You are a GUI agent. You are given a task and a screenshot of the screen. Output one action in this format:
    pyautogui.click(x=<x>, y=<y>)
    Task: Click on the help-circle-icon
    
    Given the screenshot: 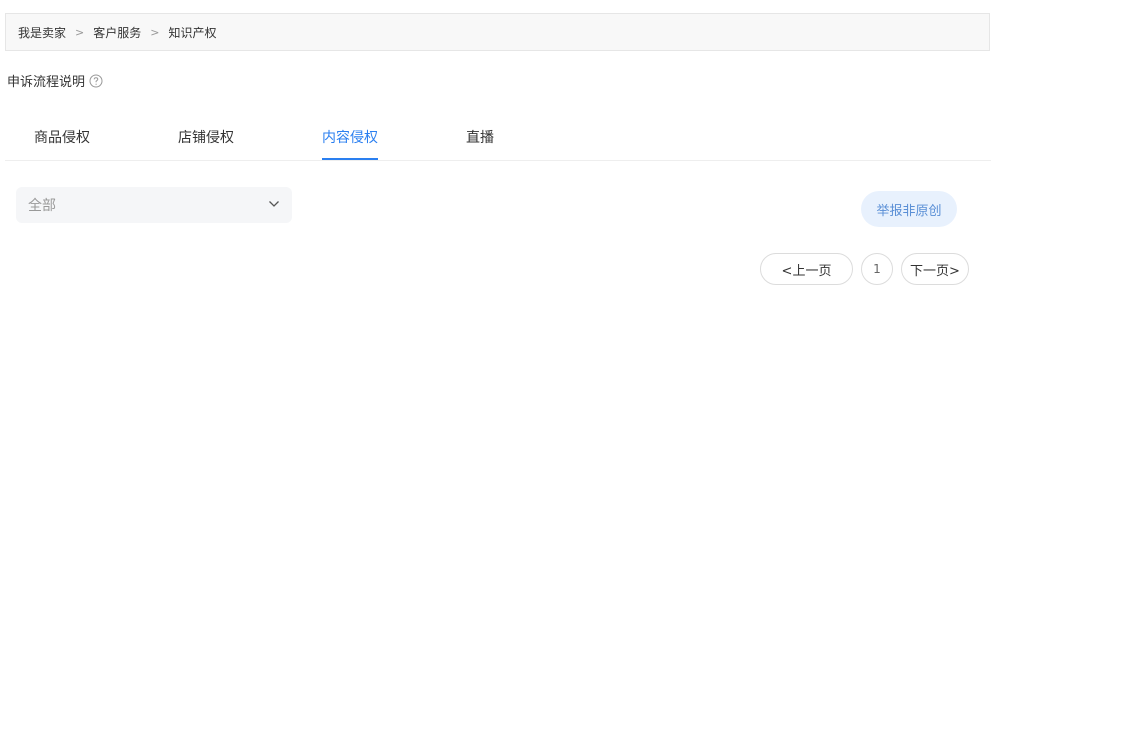 What is the action you would take?
    pyautogui.click(x=96, y=81)
    